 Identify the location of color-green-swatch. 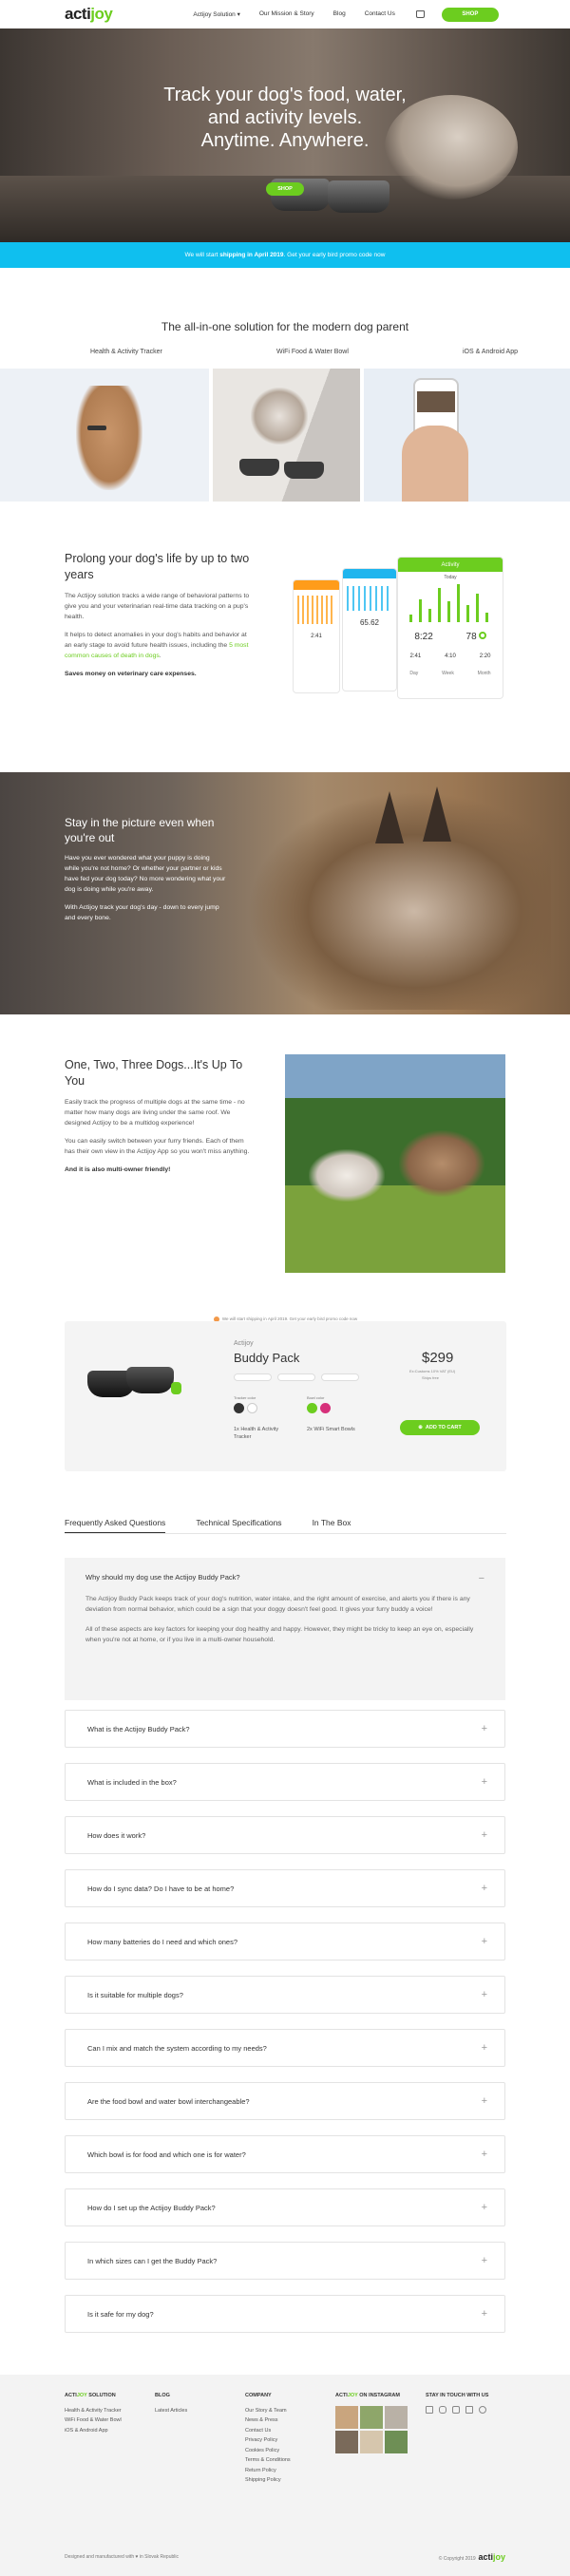
(312, 1408).